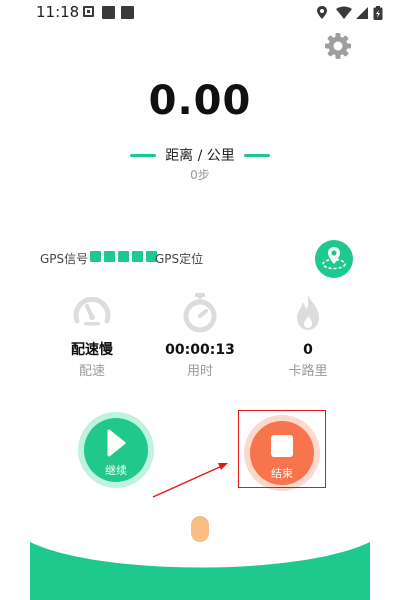  Describe the element at coordinates (200, 13) in the screenshot. I see `status-bar: 11:18` at that location.